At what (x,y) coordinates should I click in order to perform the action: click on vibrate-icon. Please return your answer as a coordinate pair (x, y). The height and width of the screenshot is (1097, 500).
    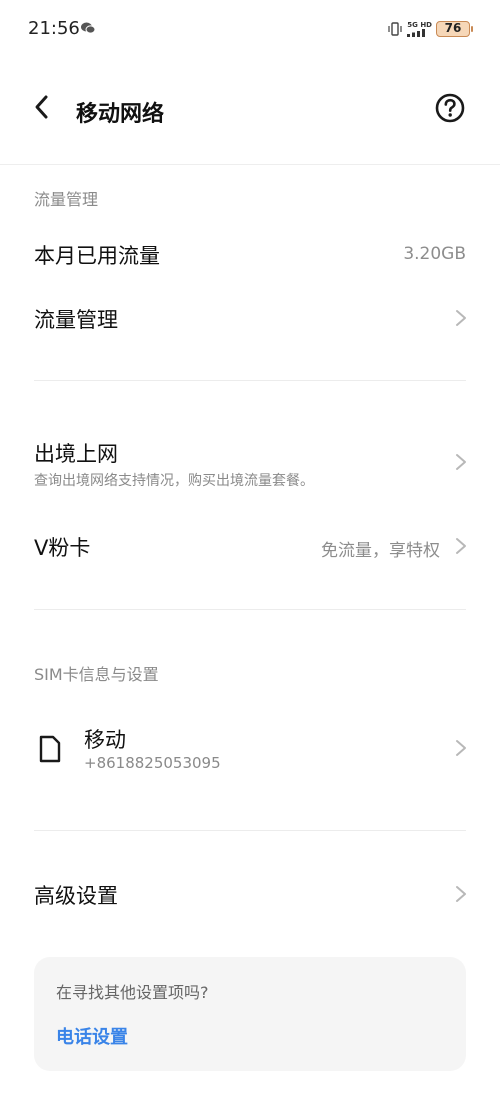
    Looking at the image, I should click on (395, 29).